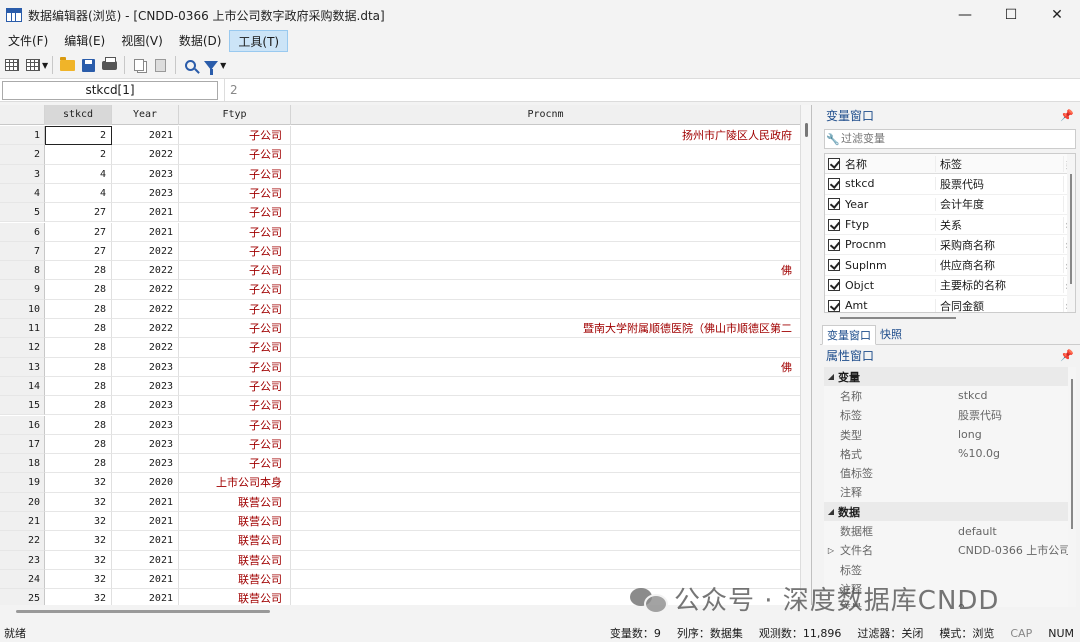  What do you see at coordinates (950, 225) in the screenshot?
I see `variable-row: Ftyp关系st` at bounding box center [950, 225].